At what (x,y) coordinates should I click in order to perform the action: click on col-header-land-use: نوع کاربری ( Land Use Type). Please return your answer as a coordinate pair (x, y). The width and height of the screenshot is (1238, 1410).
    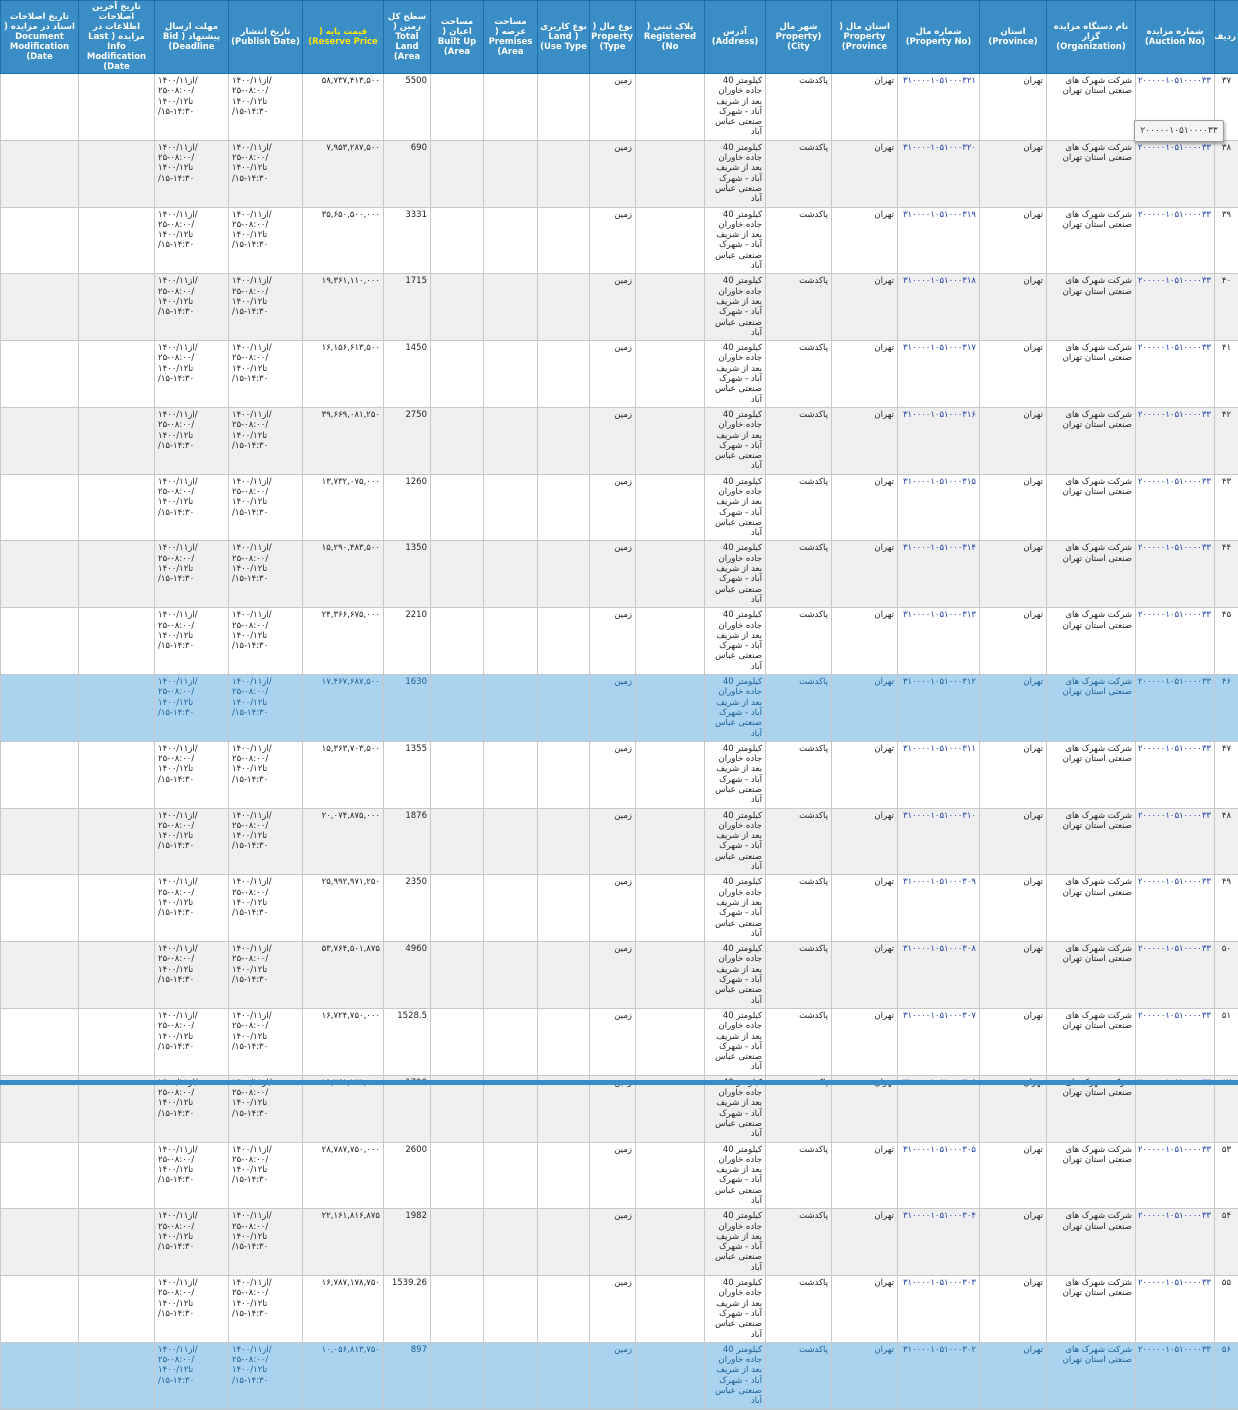
    Looking at the image, I should click on (564, 37).